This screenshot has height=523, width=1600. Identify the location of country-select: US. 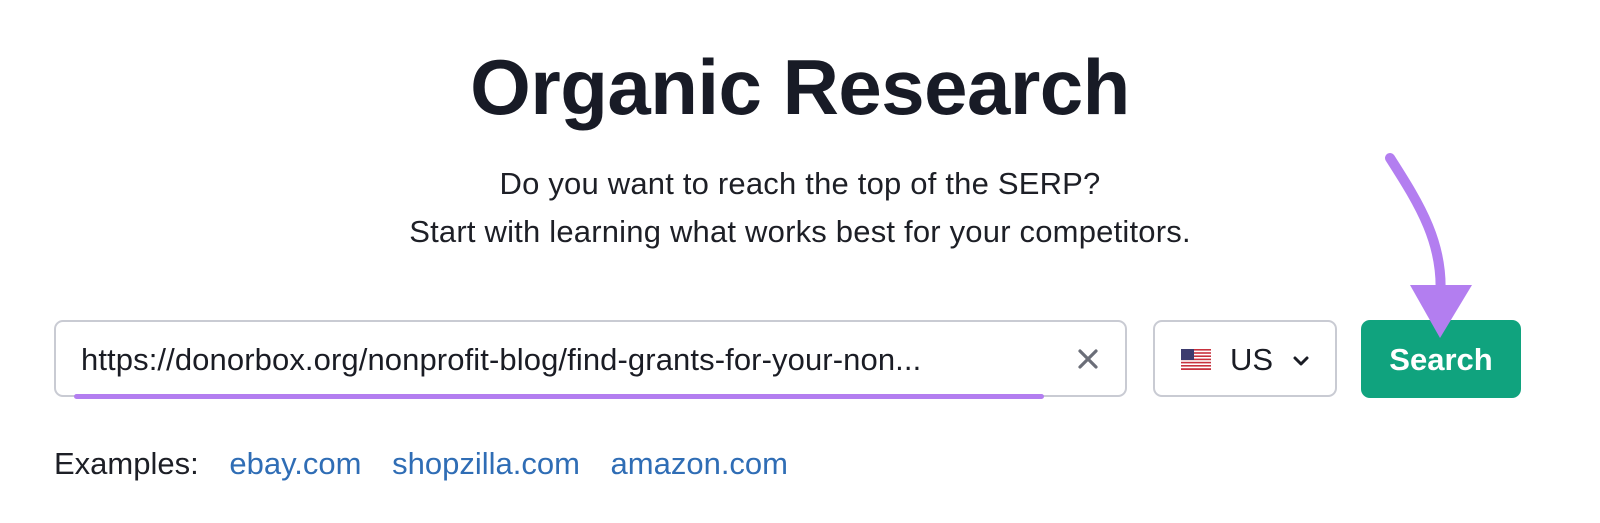
(1245, 358).